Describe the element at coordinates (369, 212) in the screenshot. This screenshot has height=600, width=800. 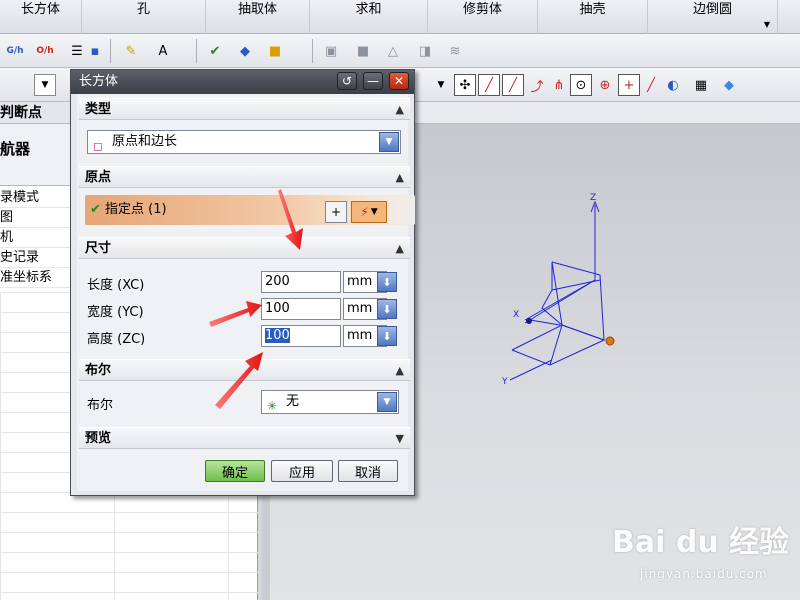
I see `inferred-point-button: ⚡ ▼` at that location.